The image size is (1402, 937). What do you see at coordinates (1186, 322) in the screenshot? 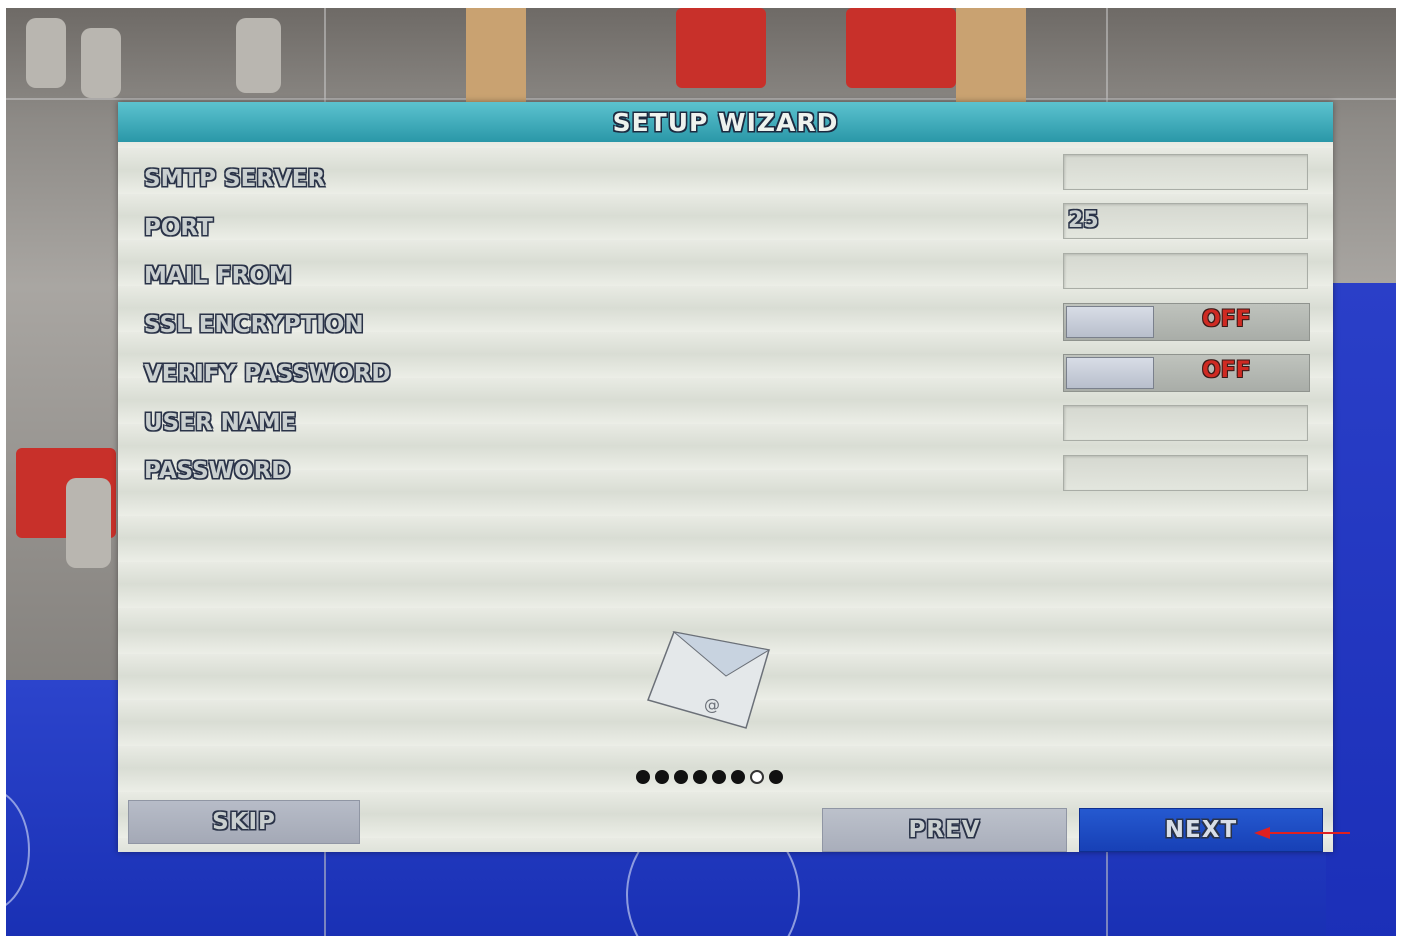
I see `ssl-encryption-toggle: OFF` at bounding box center [1186, 322].